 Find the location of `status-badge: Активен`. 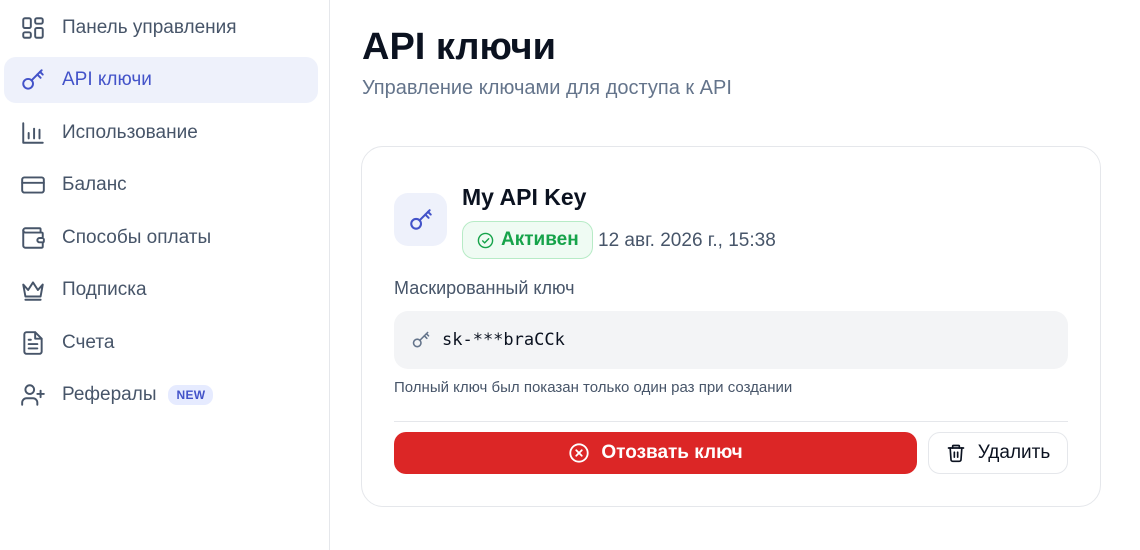

status-badge: Активен is located at coordinates (527, 240).